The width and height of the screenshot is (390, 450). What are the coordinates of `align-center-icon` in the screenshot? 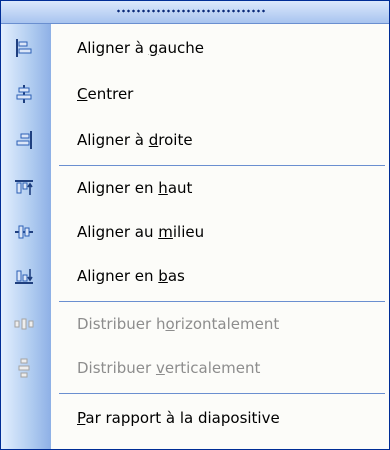 It's located at (26, 94).